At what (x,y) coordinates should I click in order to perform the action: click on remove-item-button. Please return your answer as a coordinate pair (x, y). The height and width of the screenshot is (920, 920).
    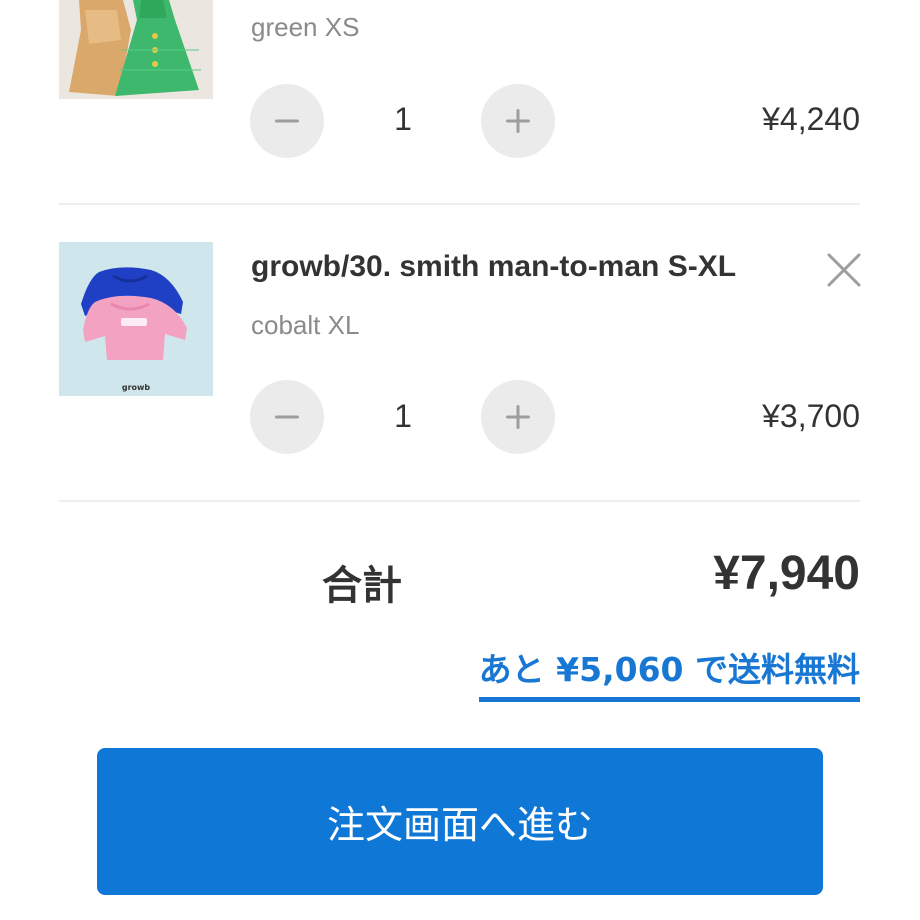
    Looking at the image, I should click on (844, 270).